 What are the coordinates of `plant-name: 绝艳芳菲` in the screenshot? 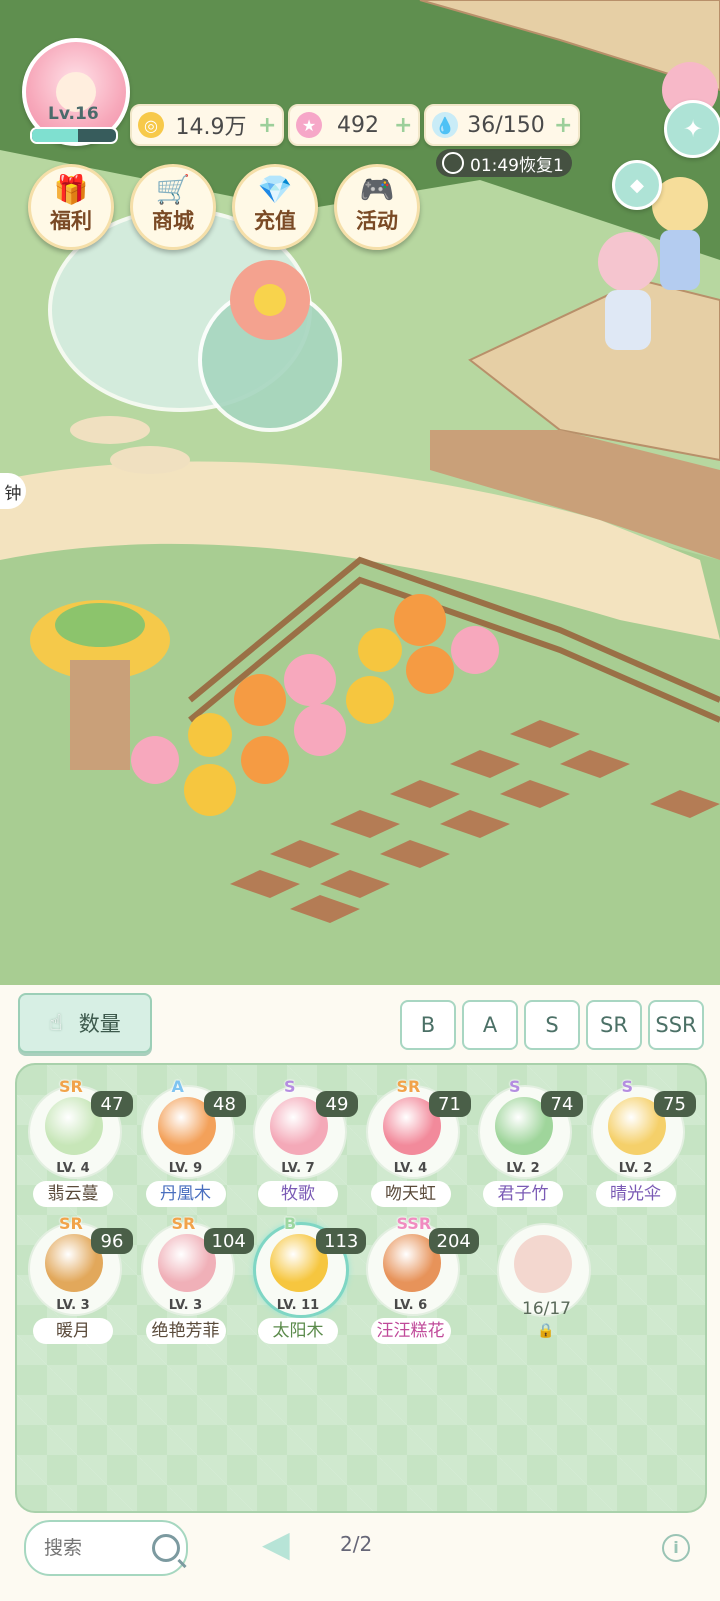 It's located at (185, 1331).